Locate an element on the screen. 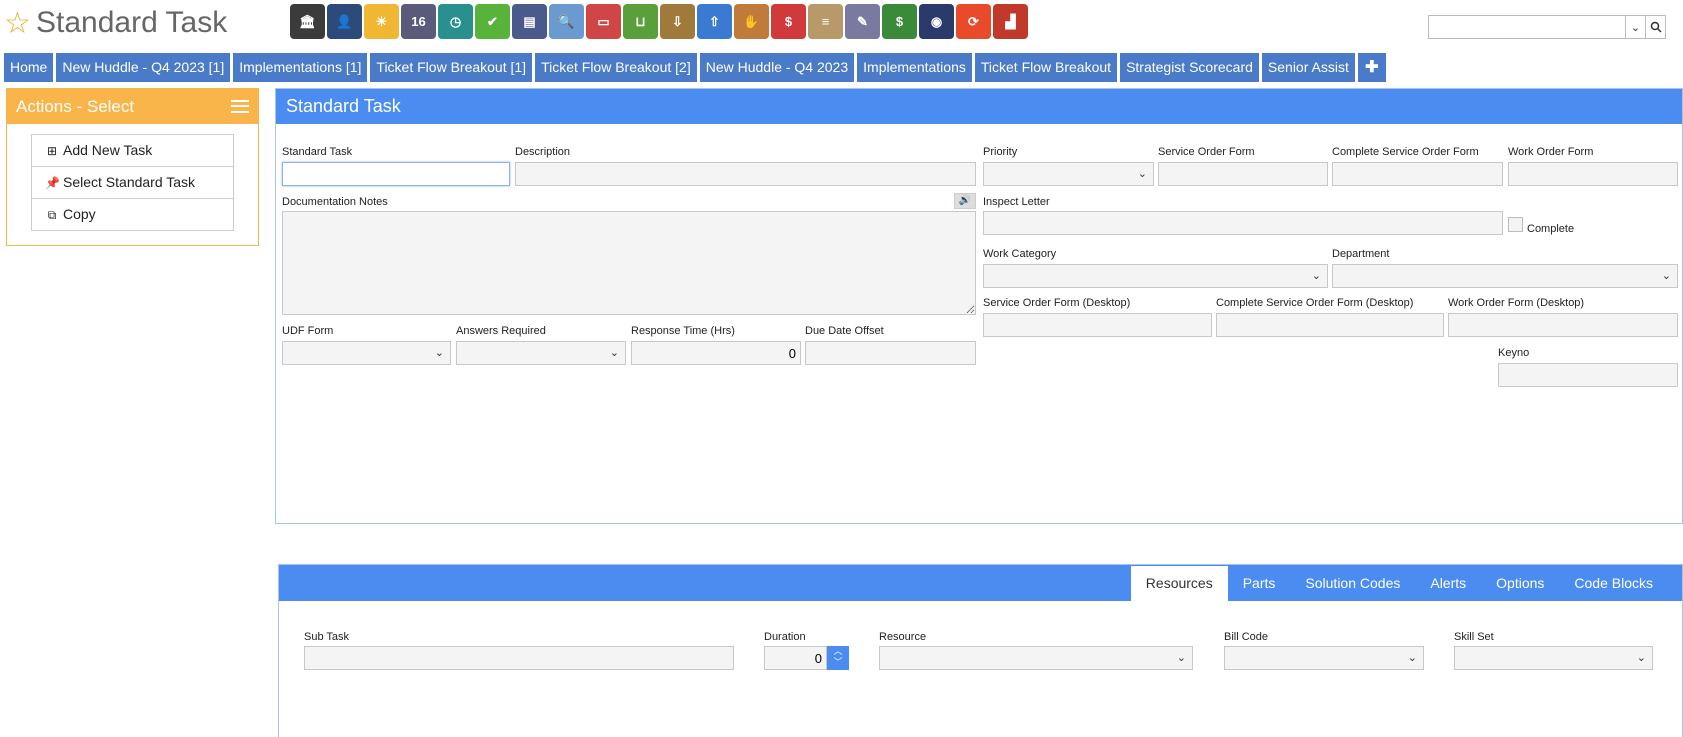 The height and width of the screenshot is (737, 1683). nav-tab: Ticket Flow Breakout [1] is located at coordinates (451, 67).